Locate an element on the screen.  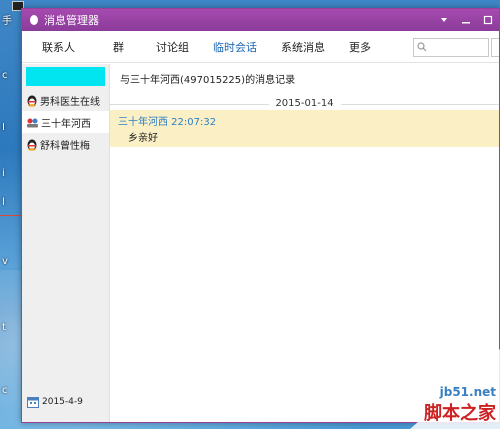
menu-bar: 联系人 群 讨论组 临时会话 系统消息 更多 is located at coordinates (260, 47).